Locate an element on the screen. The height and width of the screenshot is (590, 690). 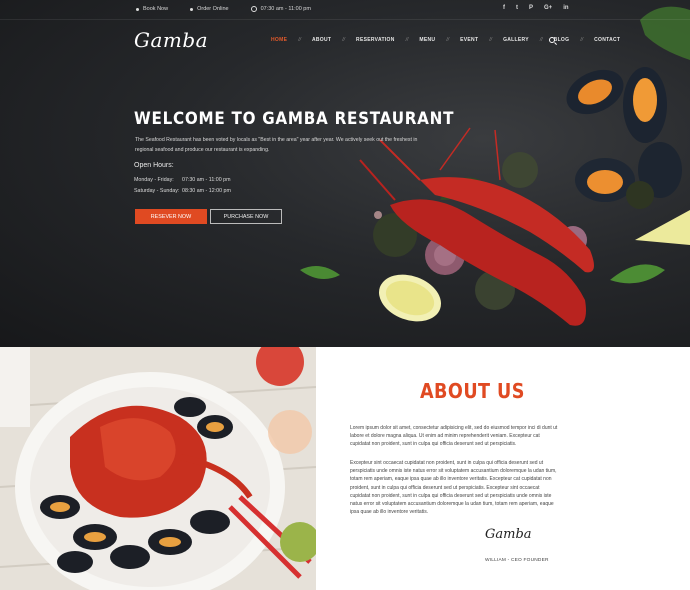
facebook-icon: f is located at coordinates (504, 8).